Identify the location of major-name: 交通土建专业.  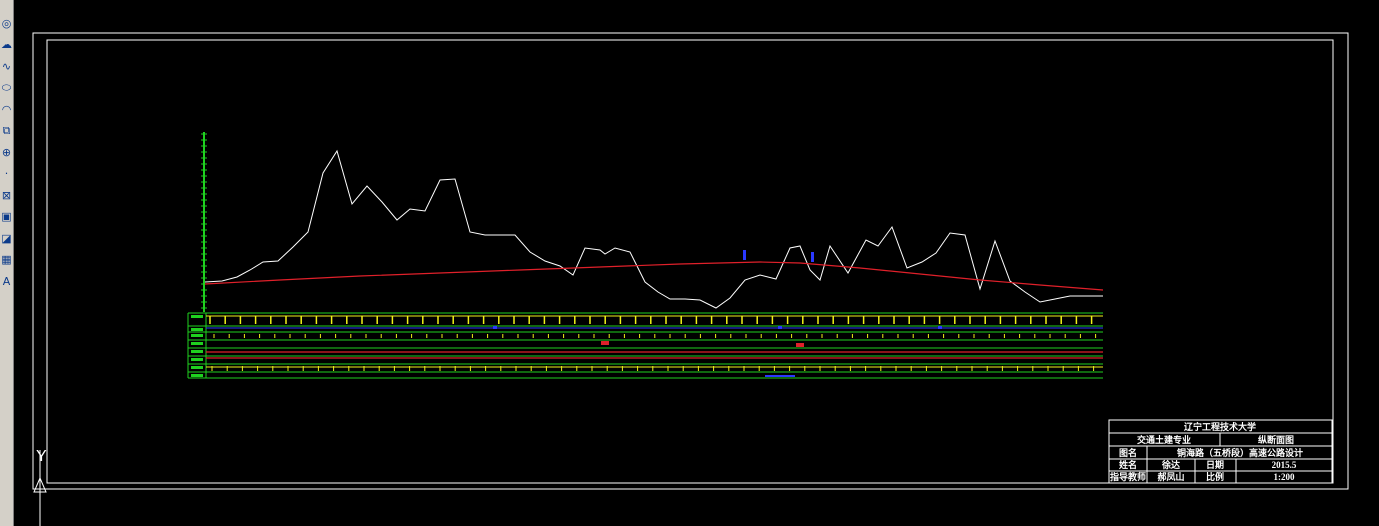
(1164, 439).